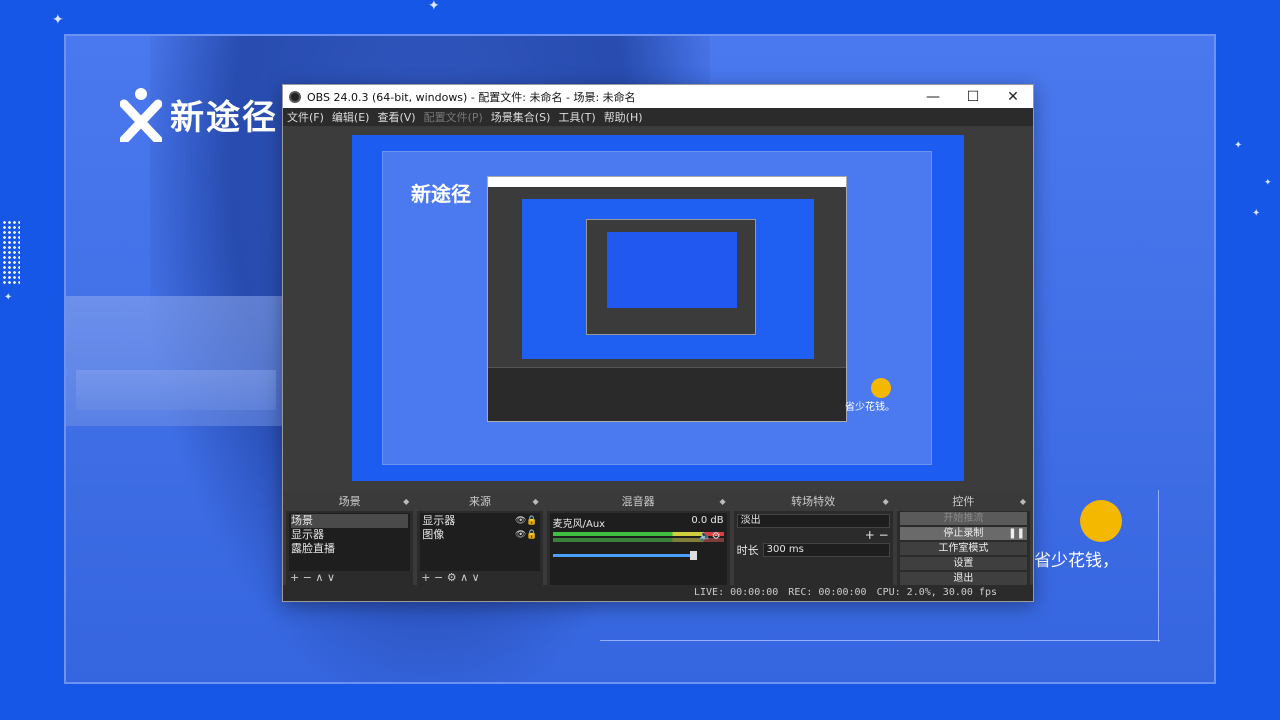  Describe the element at coordinates (736, 592) in the screenshot. I see `live-status: LIVE: 00:00:00` at that location.